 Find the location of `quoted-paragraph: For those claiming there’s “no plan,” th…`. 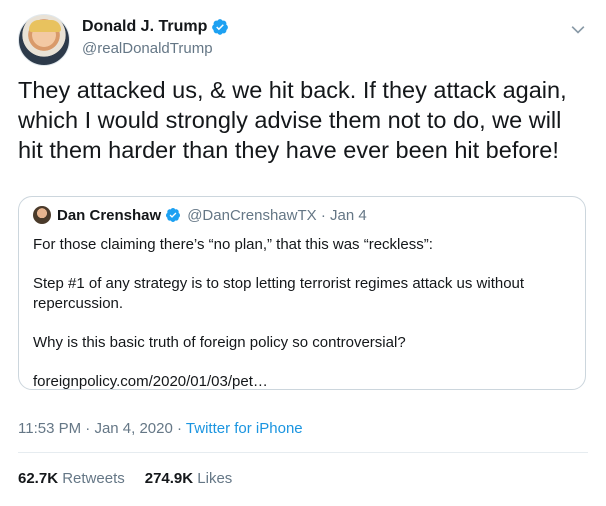

quoted-paragraph: For those claiming there’s “no plan,” th… is located at coordinates (233, 244).